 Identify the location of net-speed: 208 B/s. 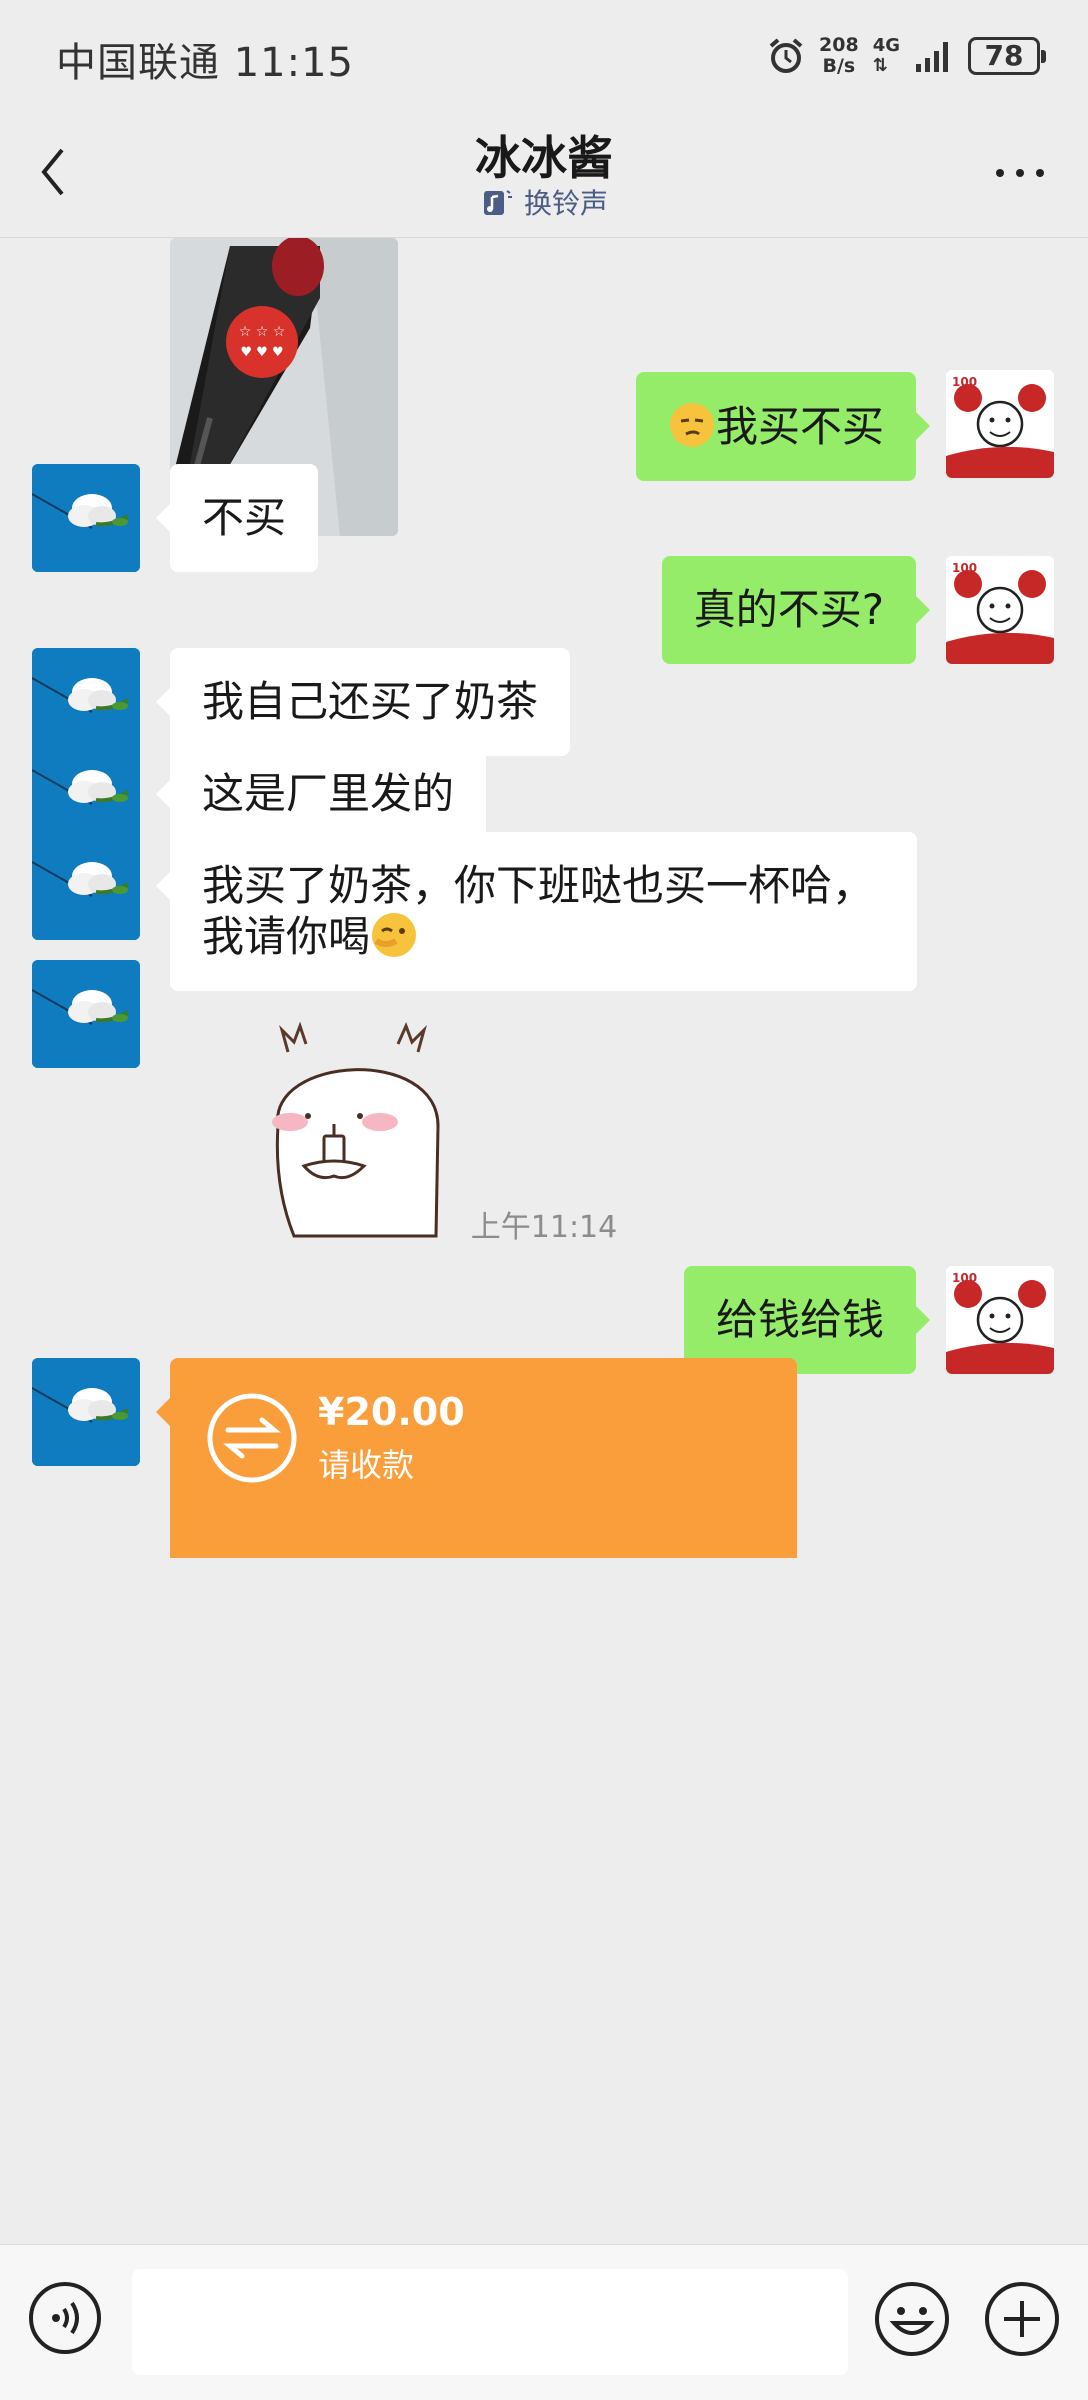
(839, 55).